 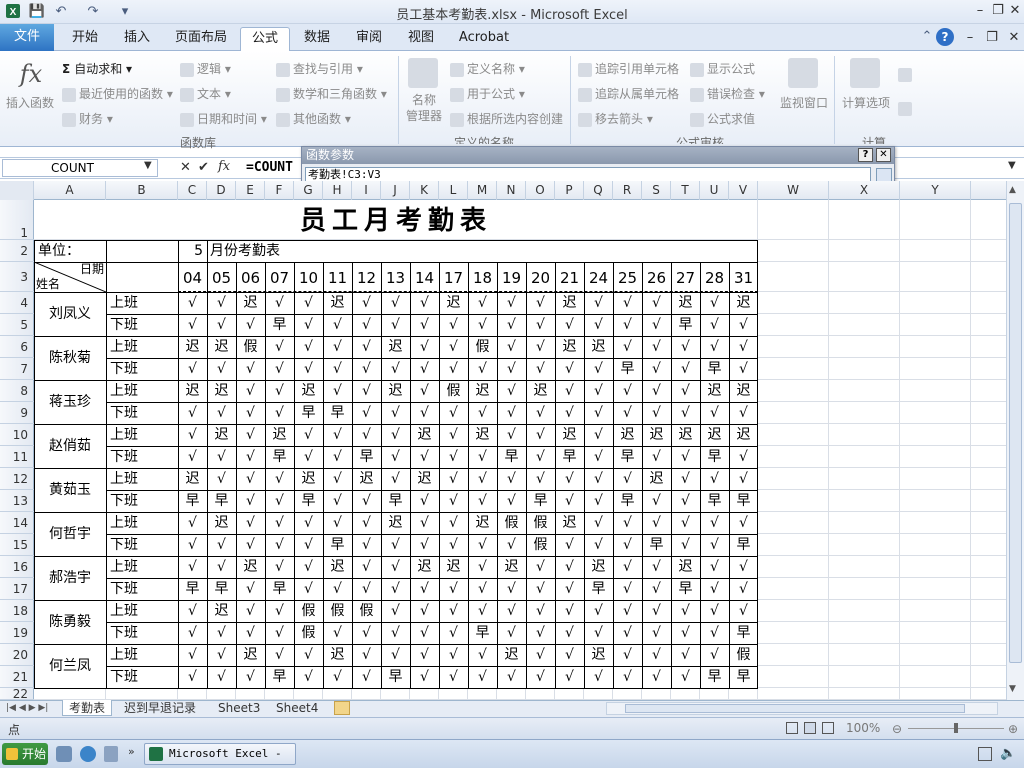 What do you see at coordinates (111, 754) in the screenshot?
I see `media-player-icon` at bounding box center [111, 754].